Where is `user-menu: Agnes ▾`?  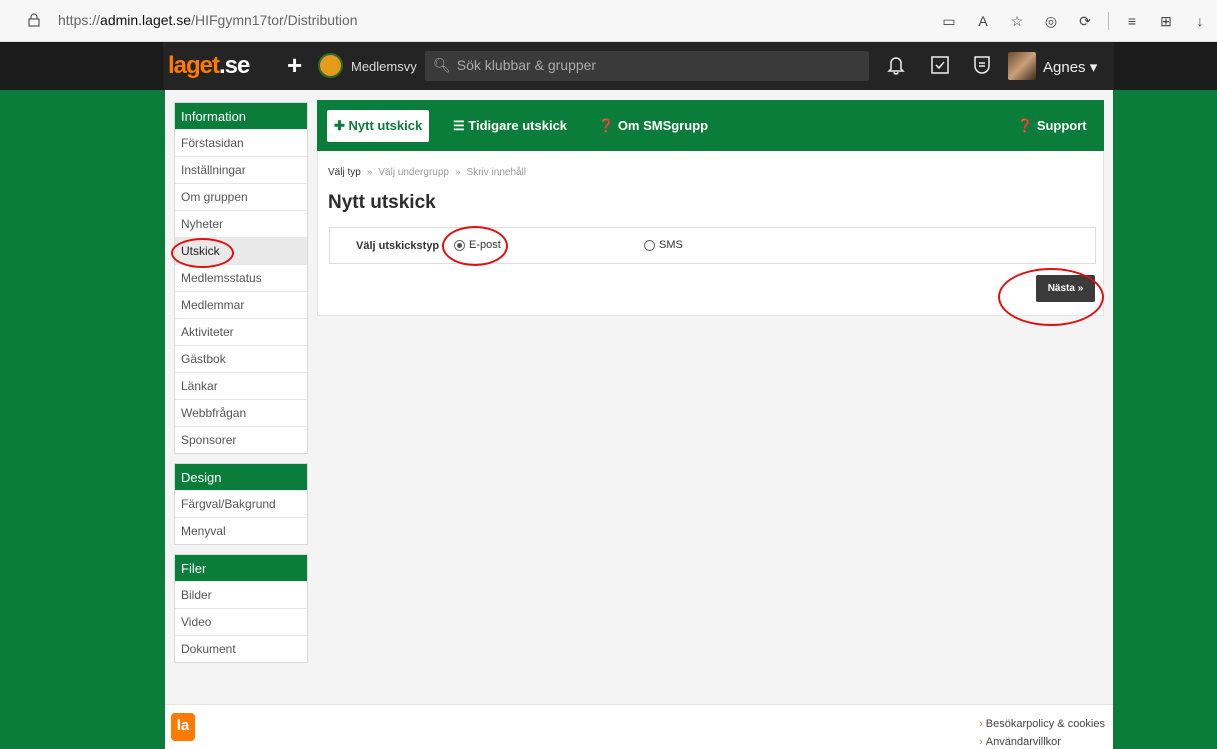
user-menu: Agnes ▾ is located at coordinates (1070, 67).